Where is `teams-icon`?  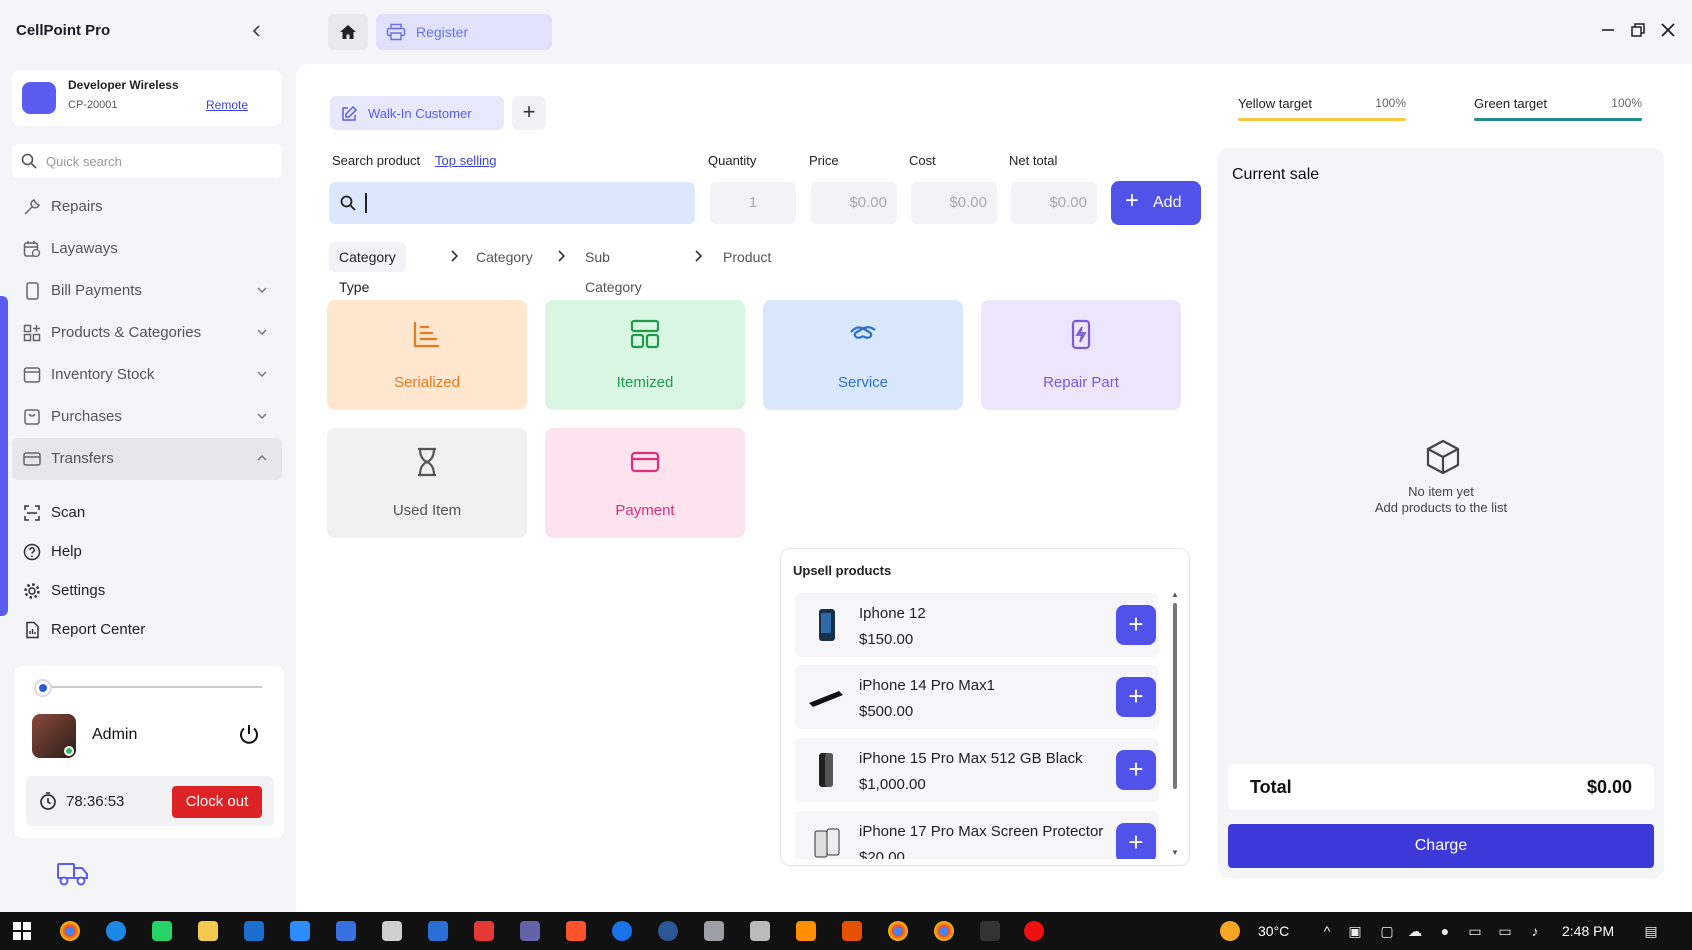 teams-icon is located at coordinates (530, 931).